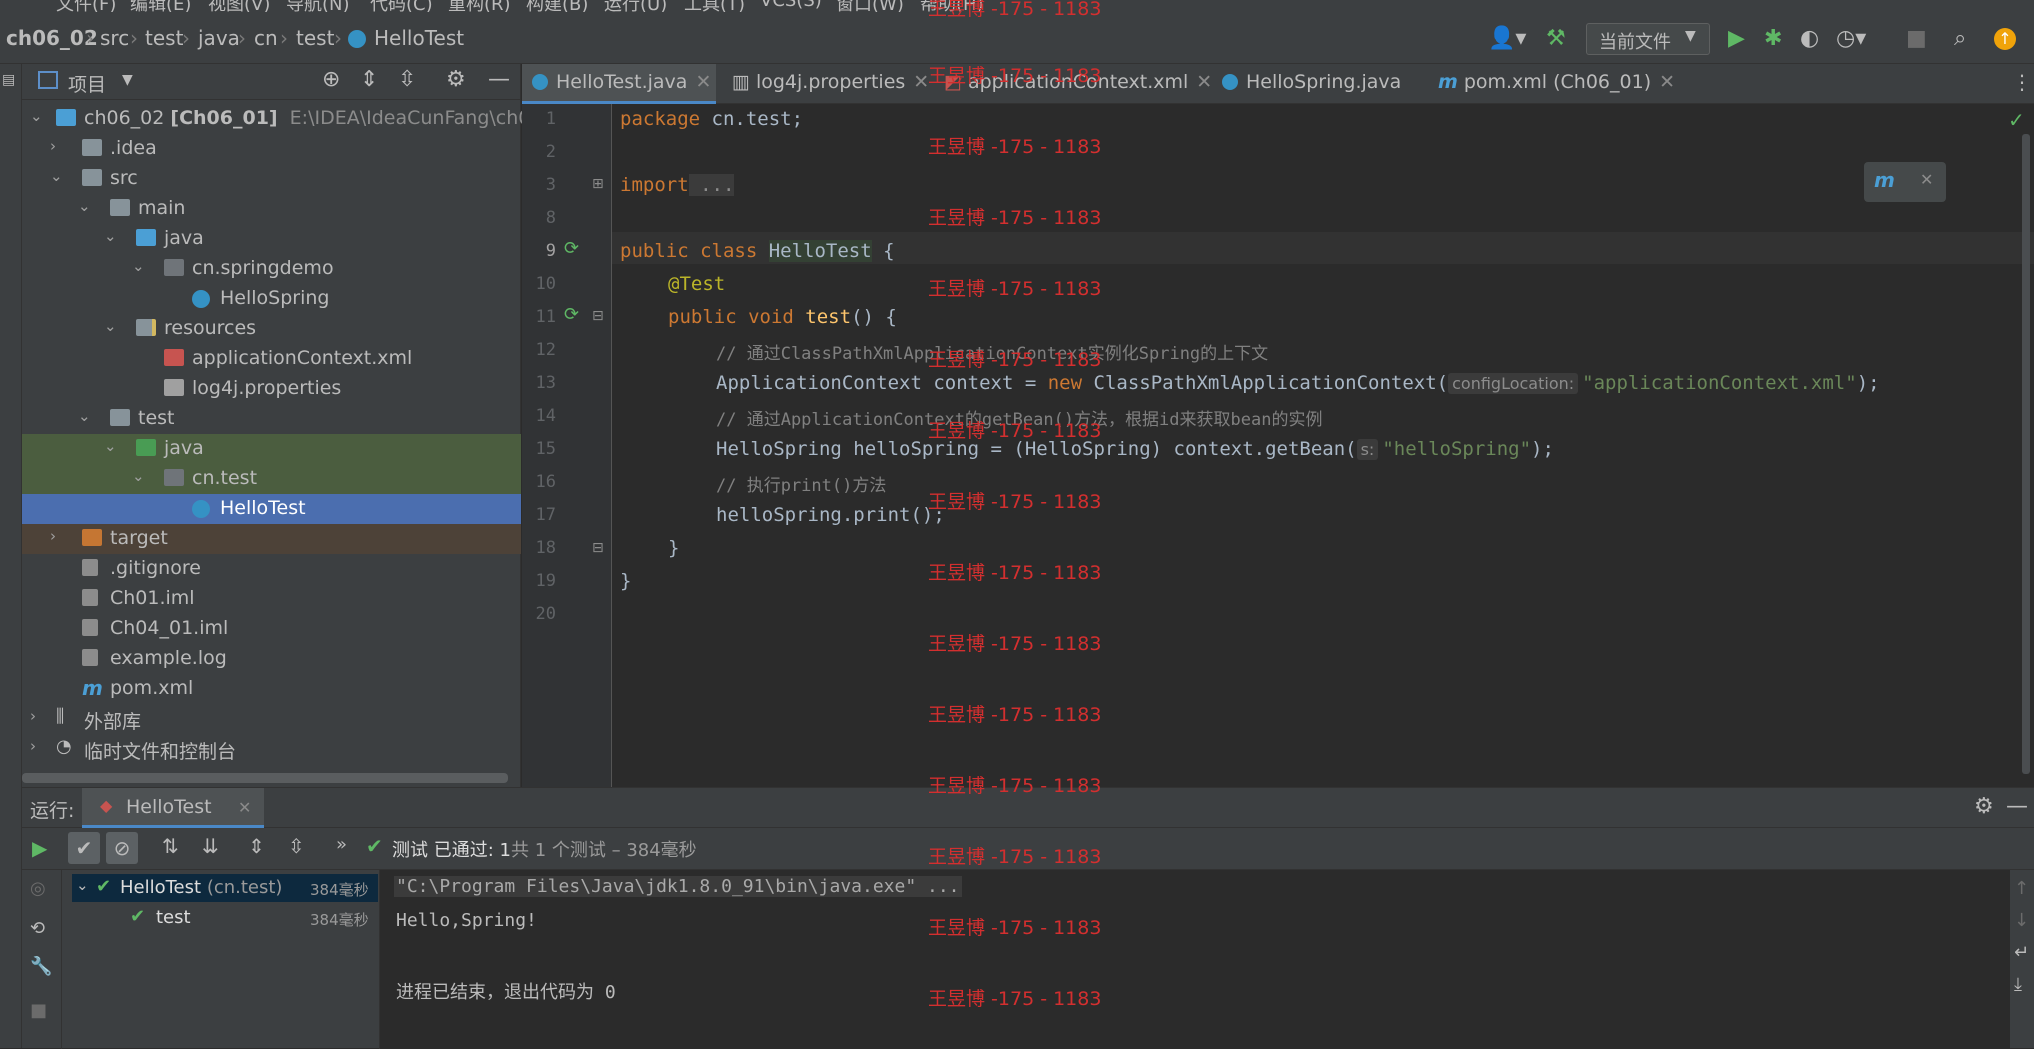  What do you see at coordinates (271, 749) in the screenshot?
I see `tree-item-scratches: › ◔ 临时文件和控制台` at bounding box center [271, 749].